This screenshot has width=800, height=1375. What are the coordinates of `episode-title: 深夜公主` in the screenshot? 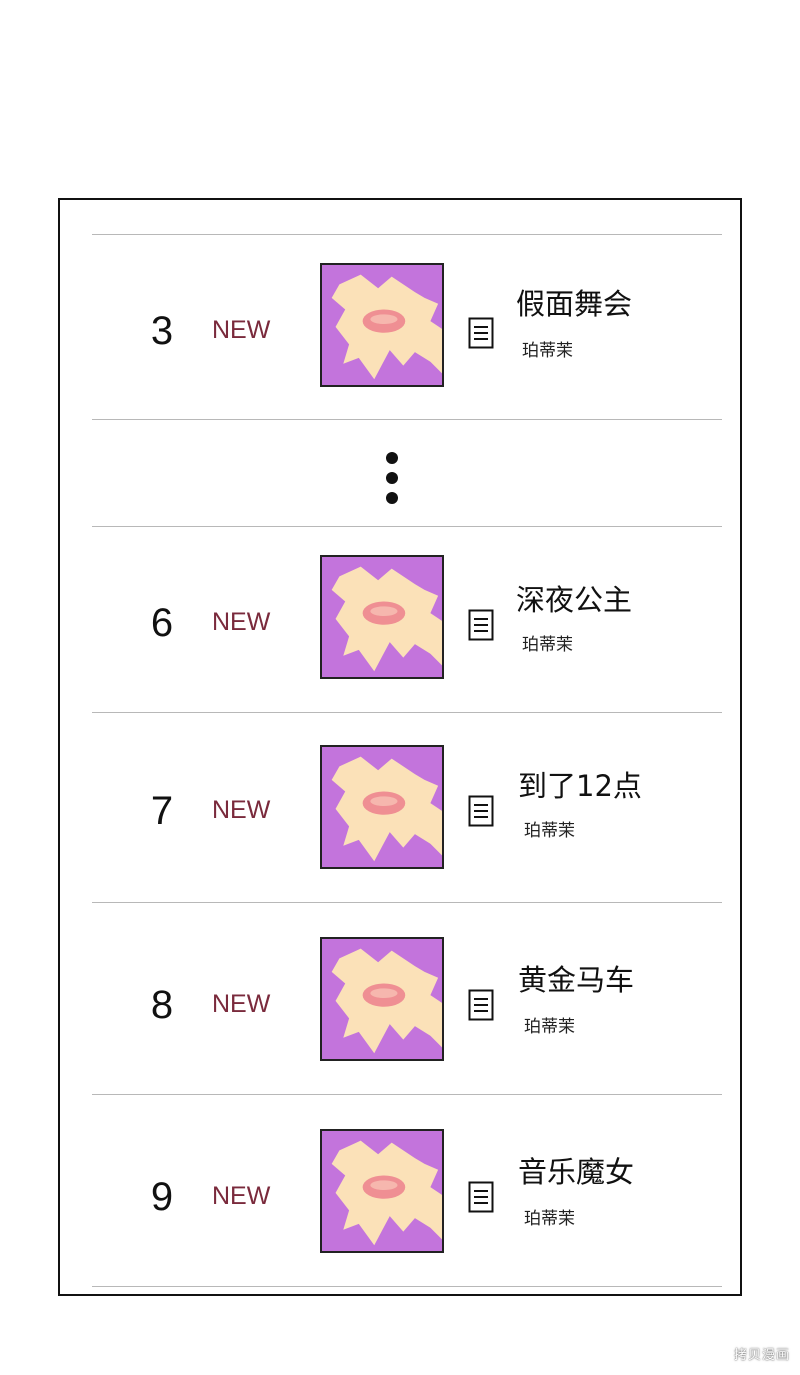 It's located at (574, 600).